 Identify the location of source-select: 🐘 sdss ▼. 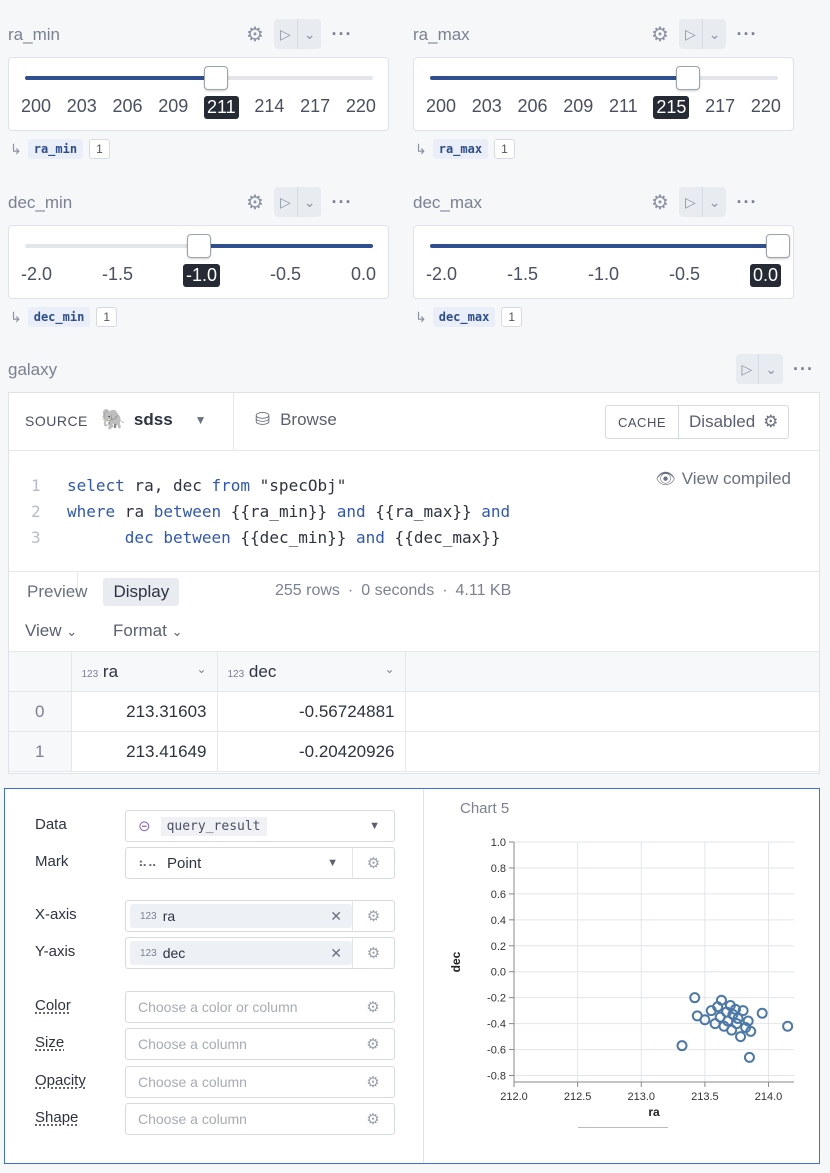
(154, 419).